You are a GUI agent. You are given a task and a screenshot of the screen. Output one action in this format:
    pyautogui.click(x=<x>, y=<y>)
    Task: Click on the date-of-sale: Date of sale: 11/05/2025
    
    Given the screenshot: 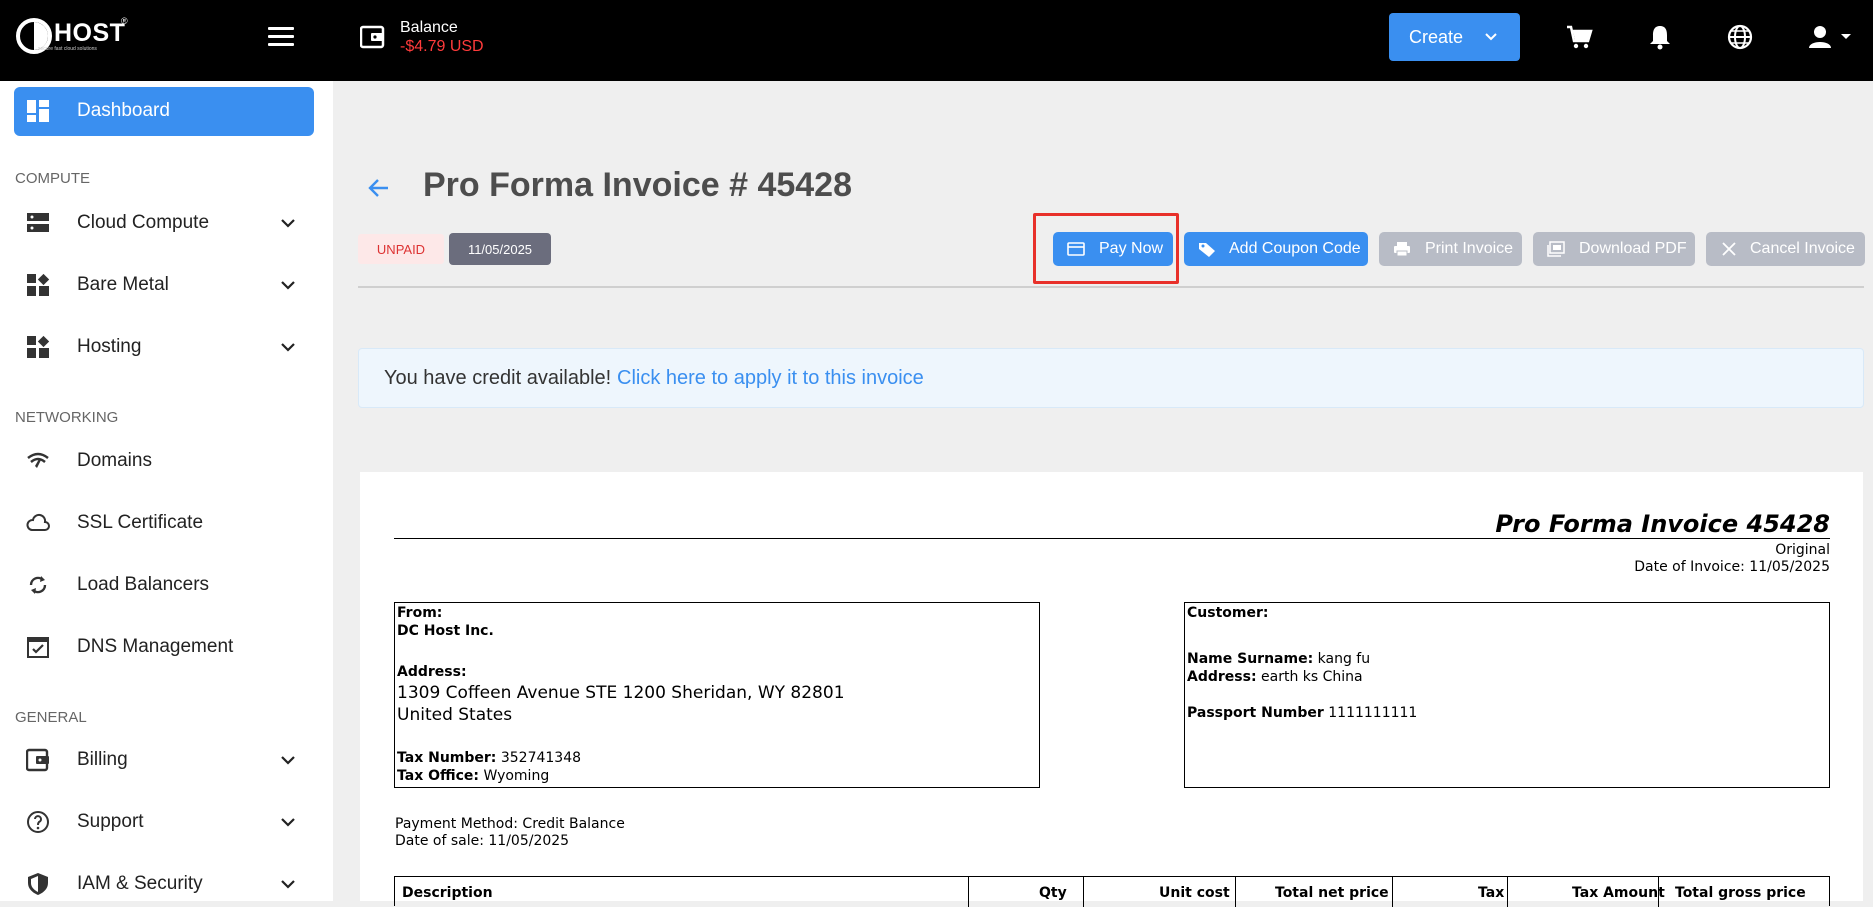 What is the action you would take?
    pyautogui.click(x=482, y=841)
    